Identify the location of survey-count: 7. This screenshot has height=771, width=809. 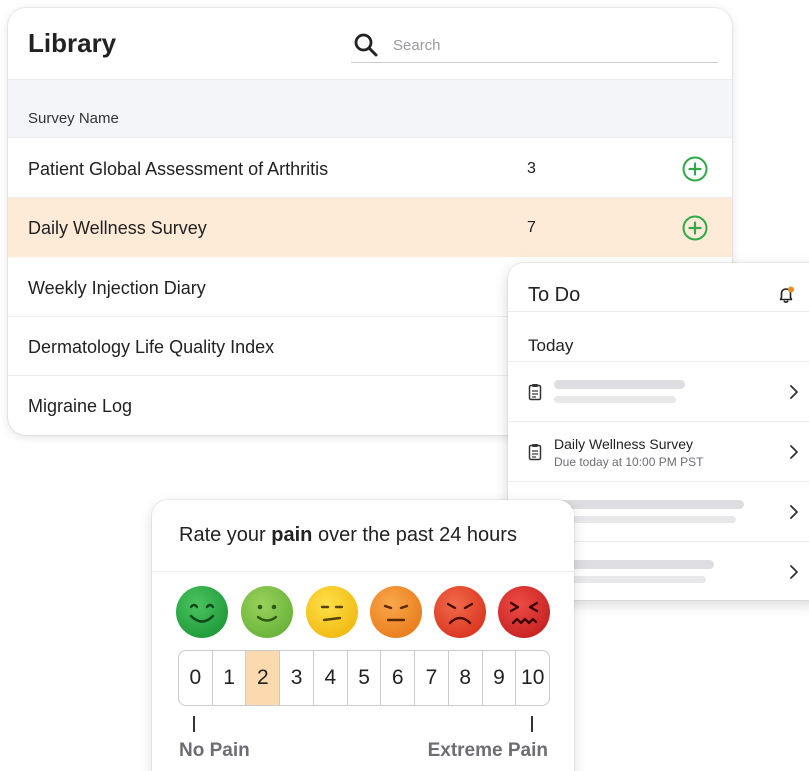
(531, 227).